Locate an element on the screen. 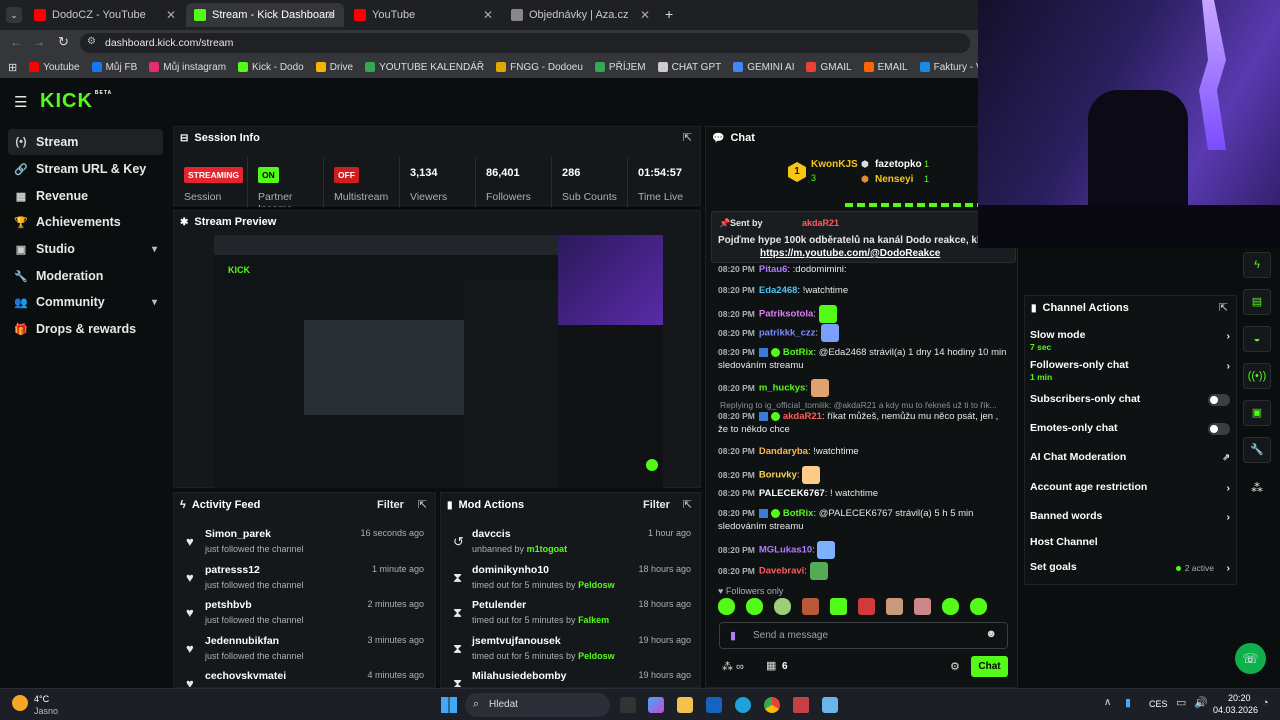 The width and height of the screenshot is (1280, 720). chat-username: Pitau6 is located at coordinates (773, 269).